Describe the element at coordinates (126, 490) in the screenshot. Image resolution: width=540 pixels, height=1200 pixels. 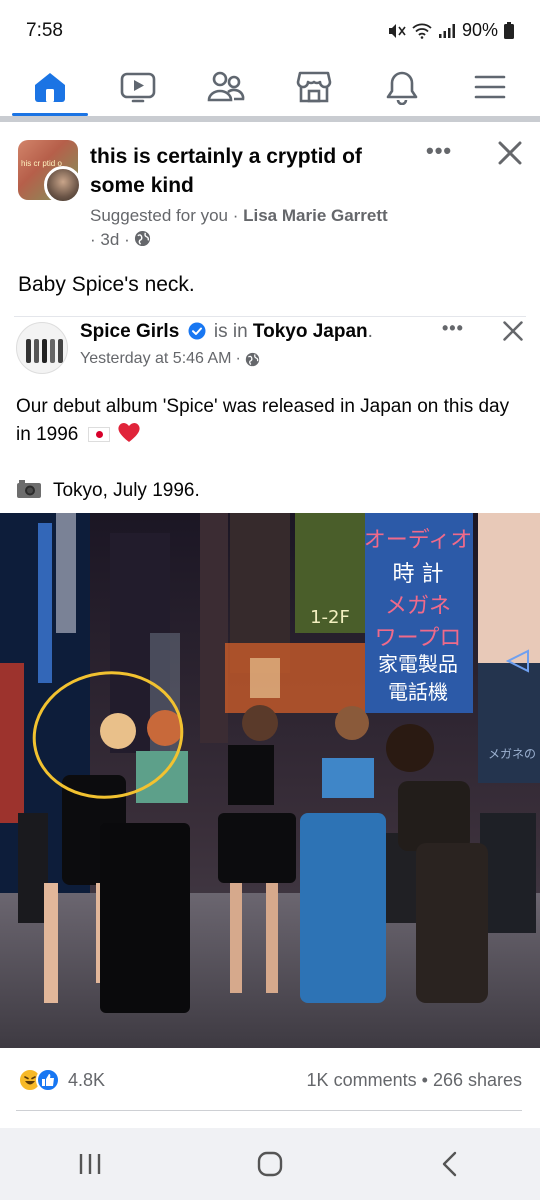
I see `body-line-2: Tokyo, July 1996.` at that location.